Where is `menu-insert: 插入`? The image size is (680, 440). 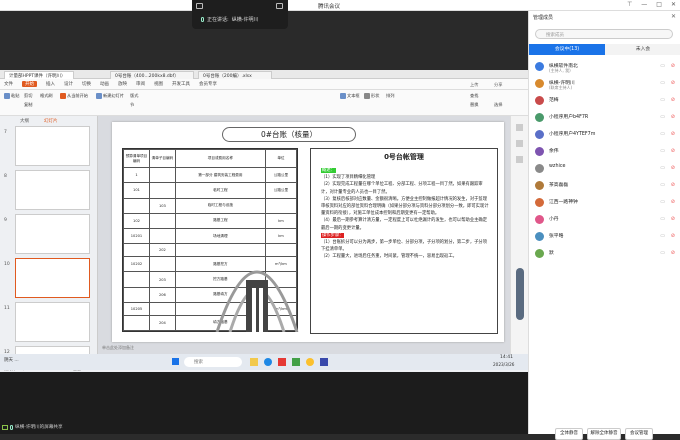 menu-insert: 插入 is located at coordinates (50, 84).